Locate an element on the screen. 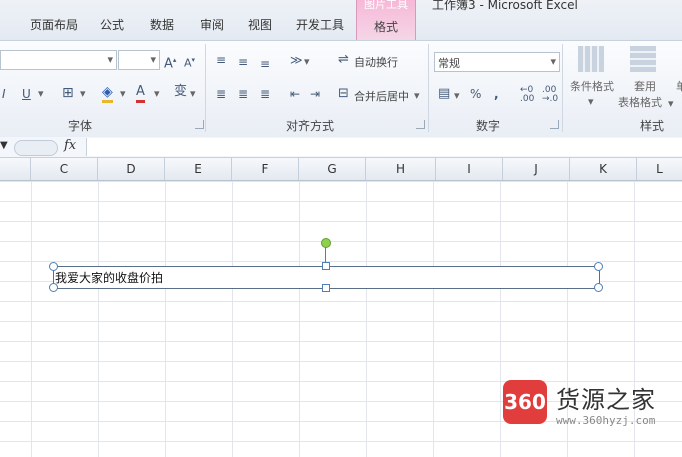 The width and height of the screenshot is (682, 457). resize-handle-bottom is located at coordinates (326, 288).